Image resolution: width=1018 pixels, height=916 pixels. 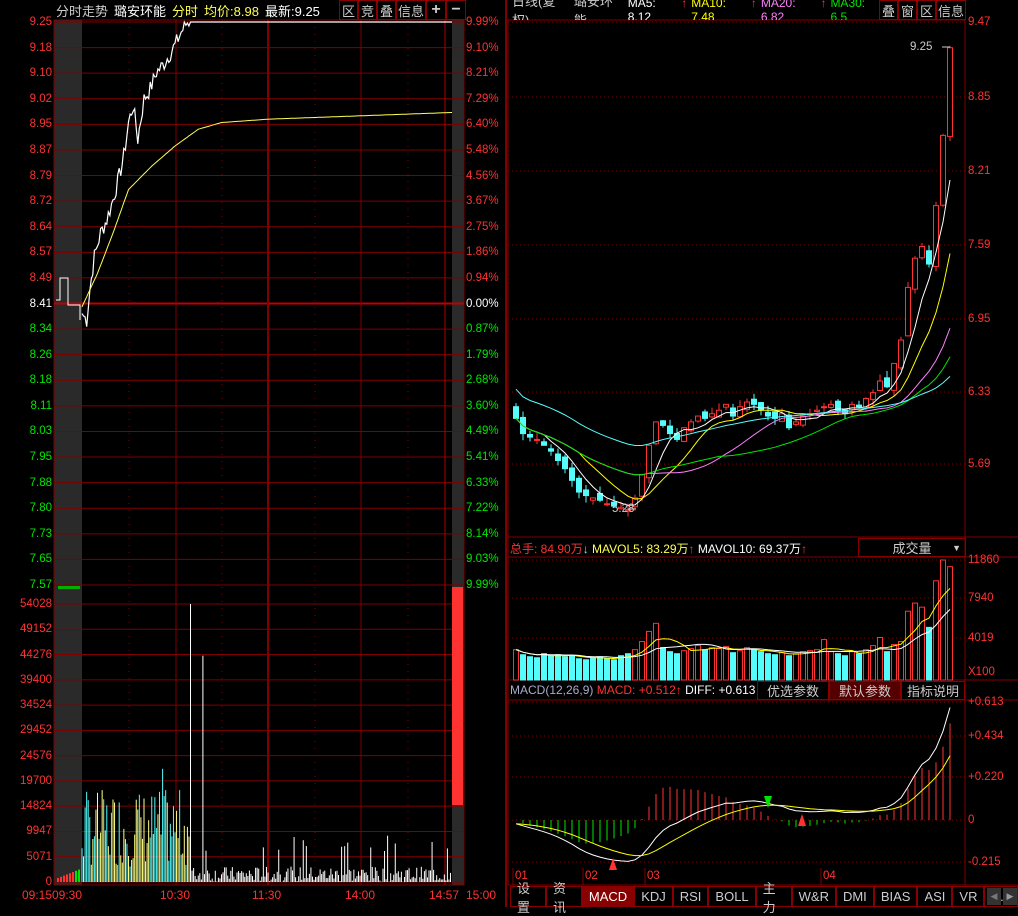 What do you see at coordinates (979, 245) in the screenshot?
I see `kline-price-label: 7.59` at bounding box center [979, 245].